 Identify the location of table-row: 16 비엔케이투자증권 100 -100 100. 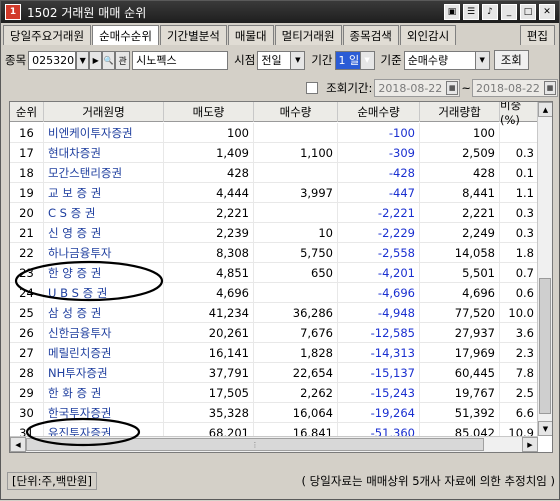
(274, 133).